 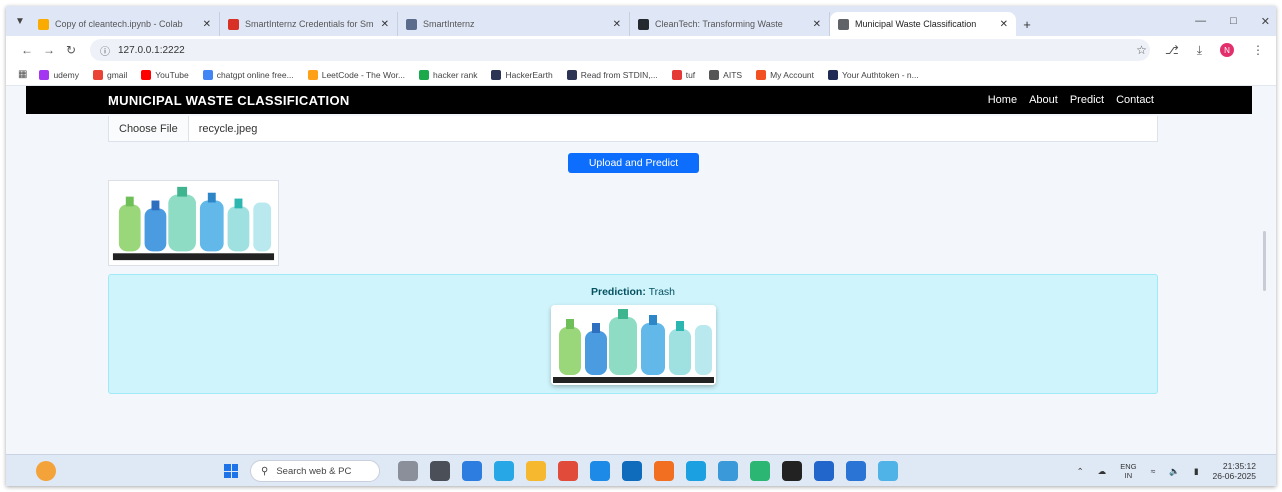 I want to click on apps-grid-icon: ▦, so click(x=22, y=74).